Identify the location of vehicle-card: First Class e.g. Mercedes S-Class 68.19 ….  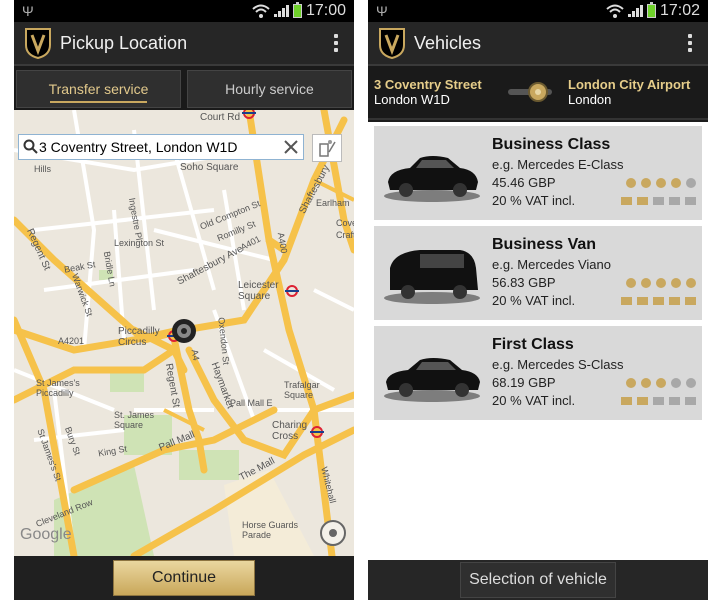
(538, 373).